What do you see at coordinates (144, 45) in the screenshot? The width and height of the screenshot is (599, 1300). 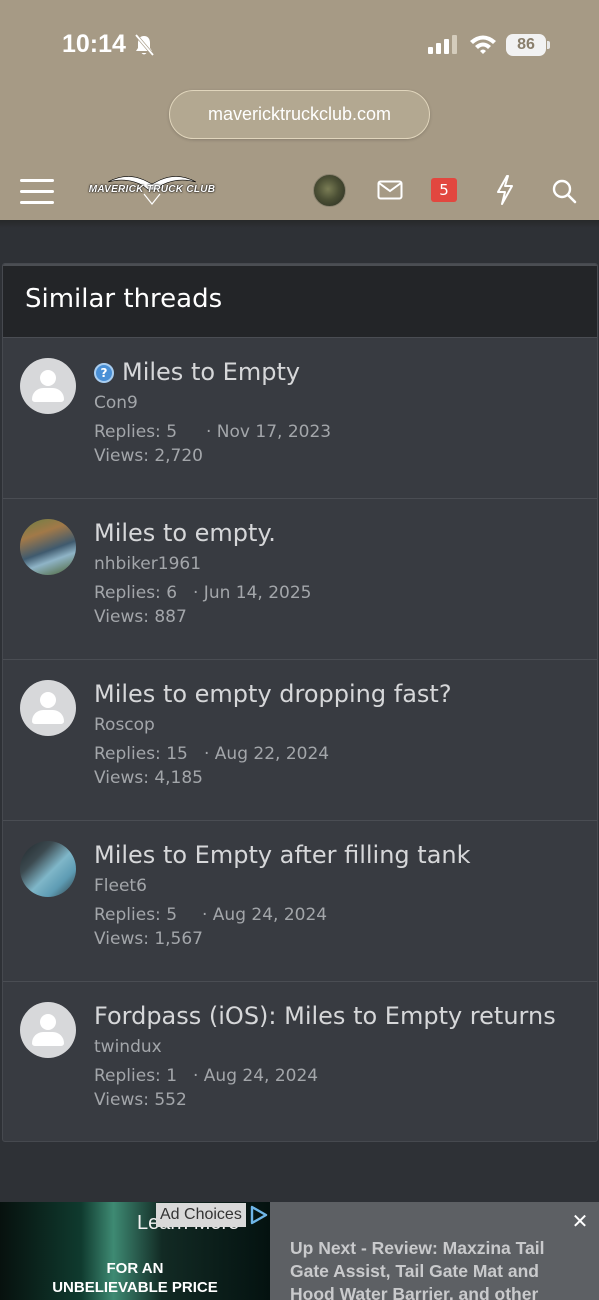 I see `bell-off-icon` at bounding box center [144, 45].